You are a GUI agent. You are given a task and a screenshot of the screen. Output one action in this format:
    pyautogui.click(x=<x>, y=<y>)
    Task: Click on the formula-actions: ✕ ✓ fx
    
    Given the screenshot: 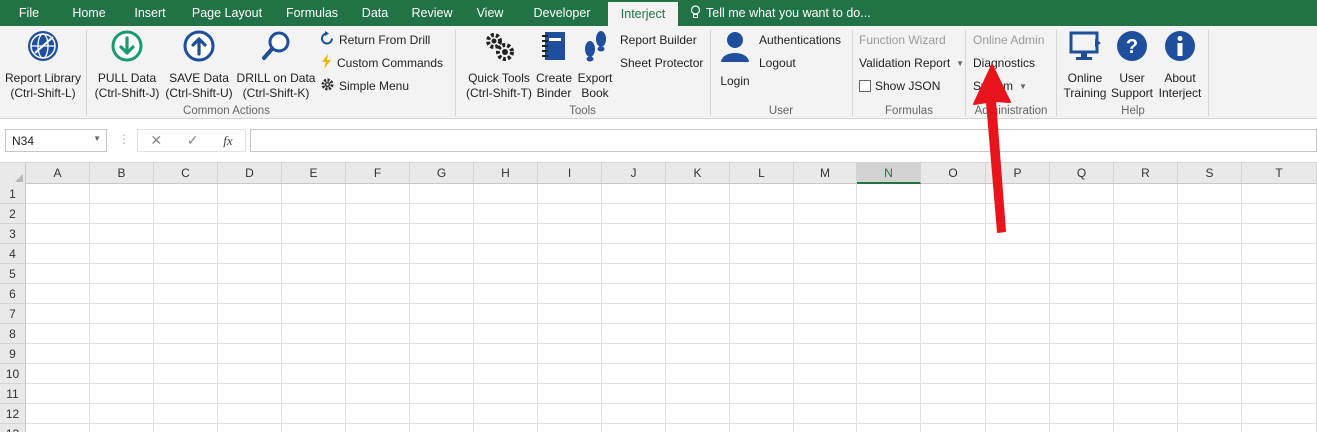 What is the action you would take?
    pyautogui.click(x=191, y=140)
    